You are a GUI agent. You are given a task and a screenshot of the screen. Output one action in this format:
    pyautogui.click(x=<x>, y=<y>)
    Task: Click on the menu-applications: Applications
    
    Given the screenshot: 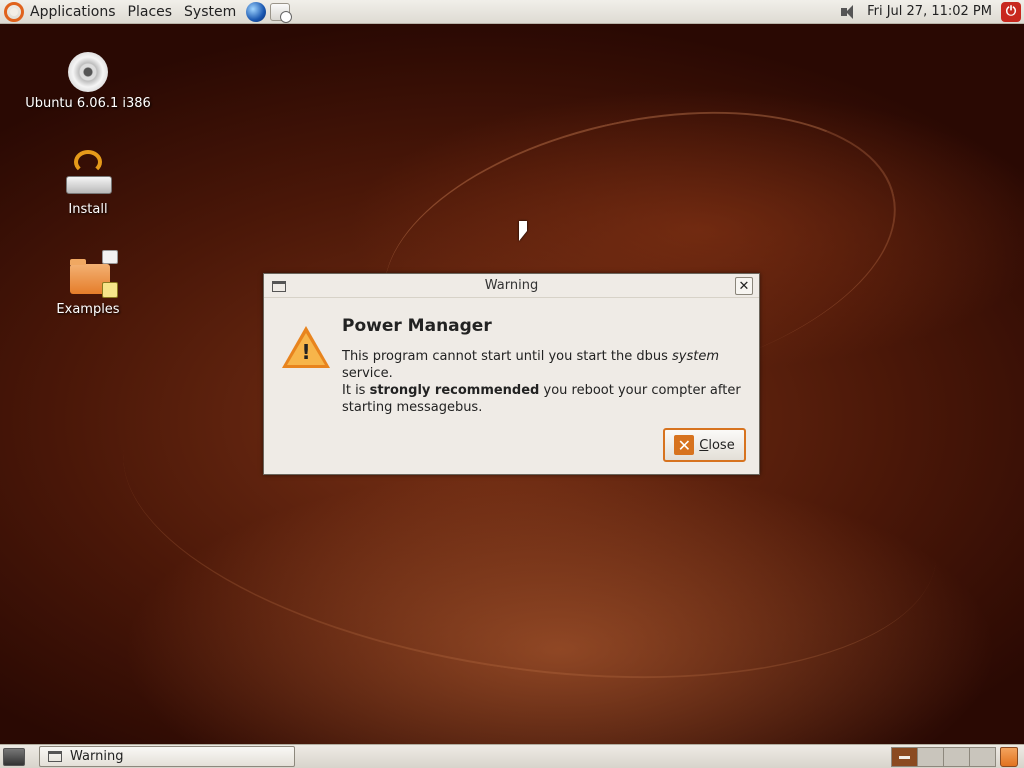 What is the action you would take?
    pyautogui.click(x=73, y=12)
    